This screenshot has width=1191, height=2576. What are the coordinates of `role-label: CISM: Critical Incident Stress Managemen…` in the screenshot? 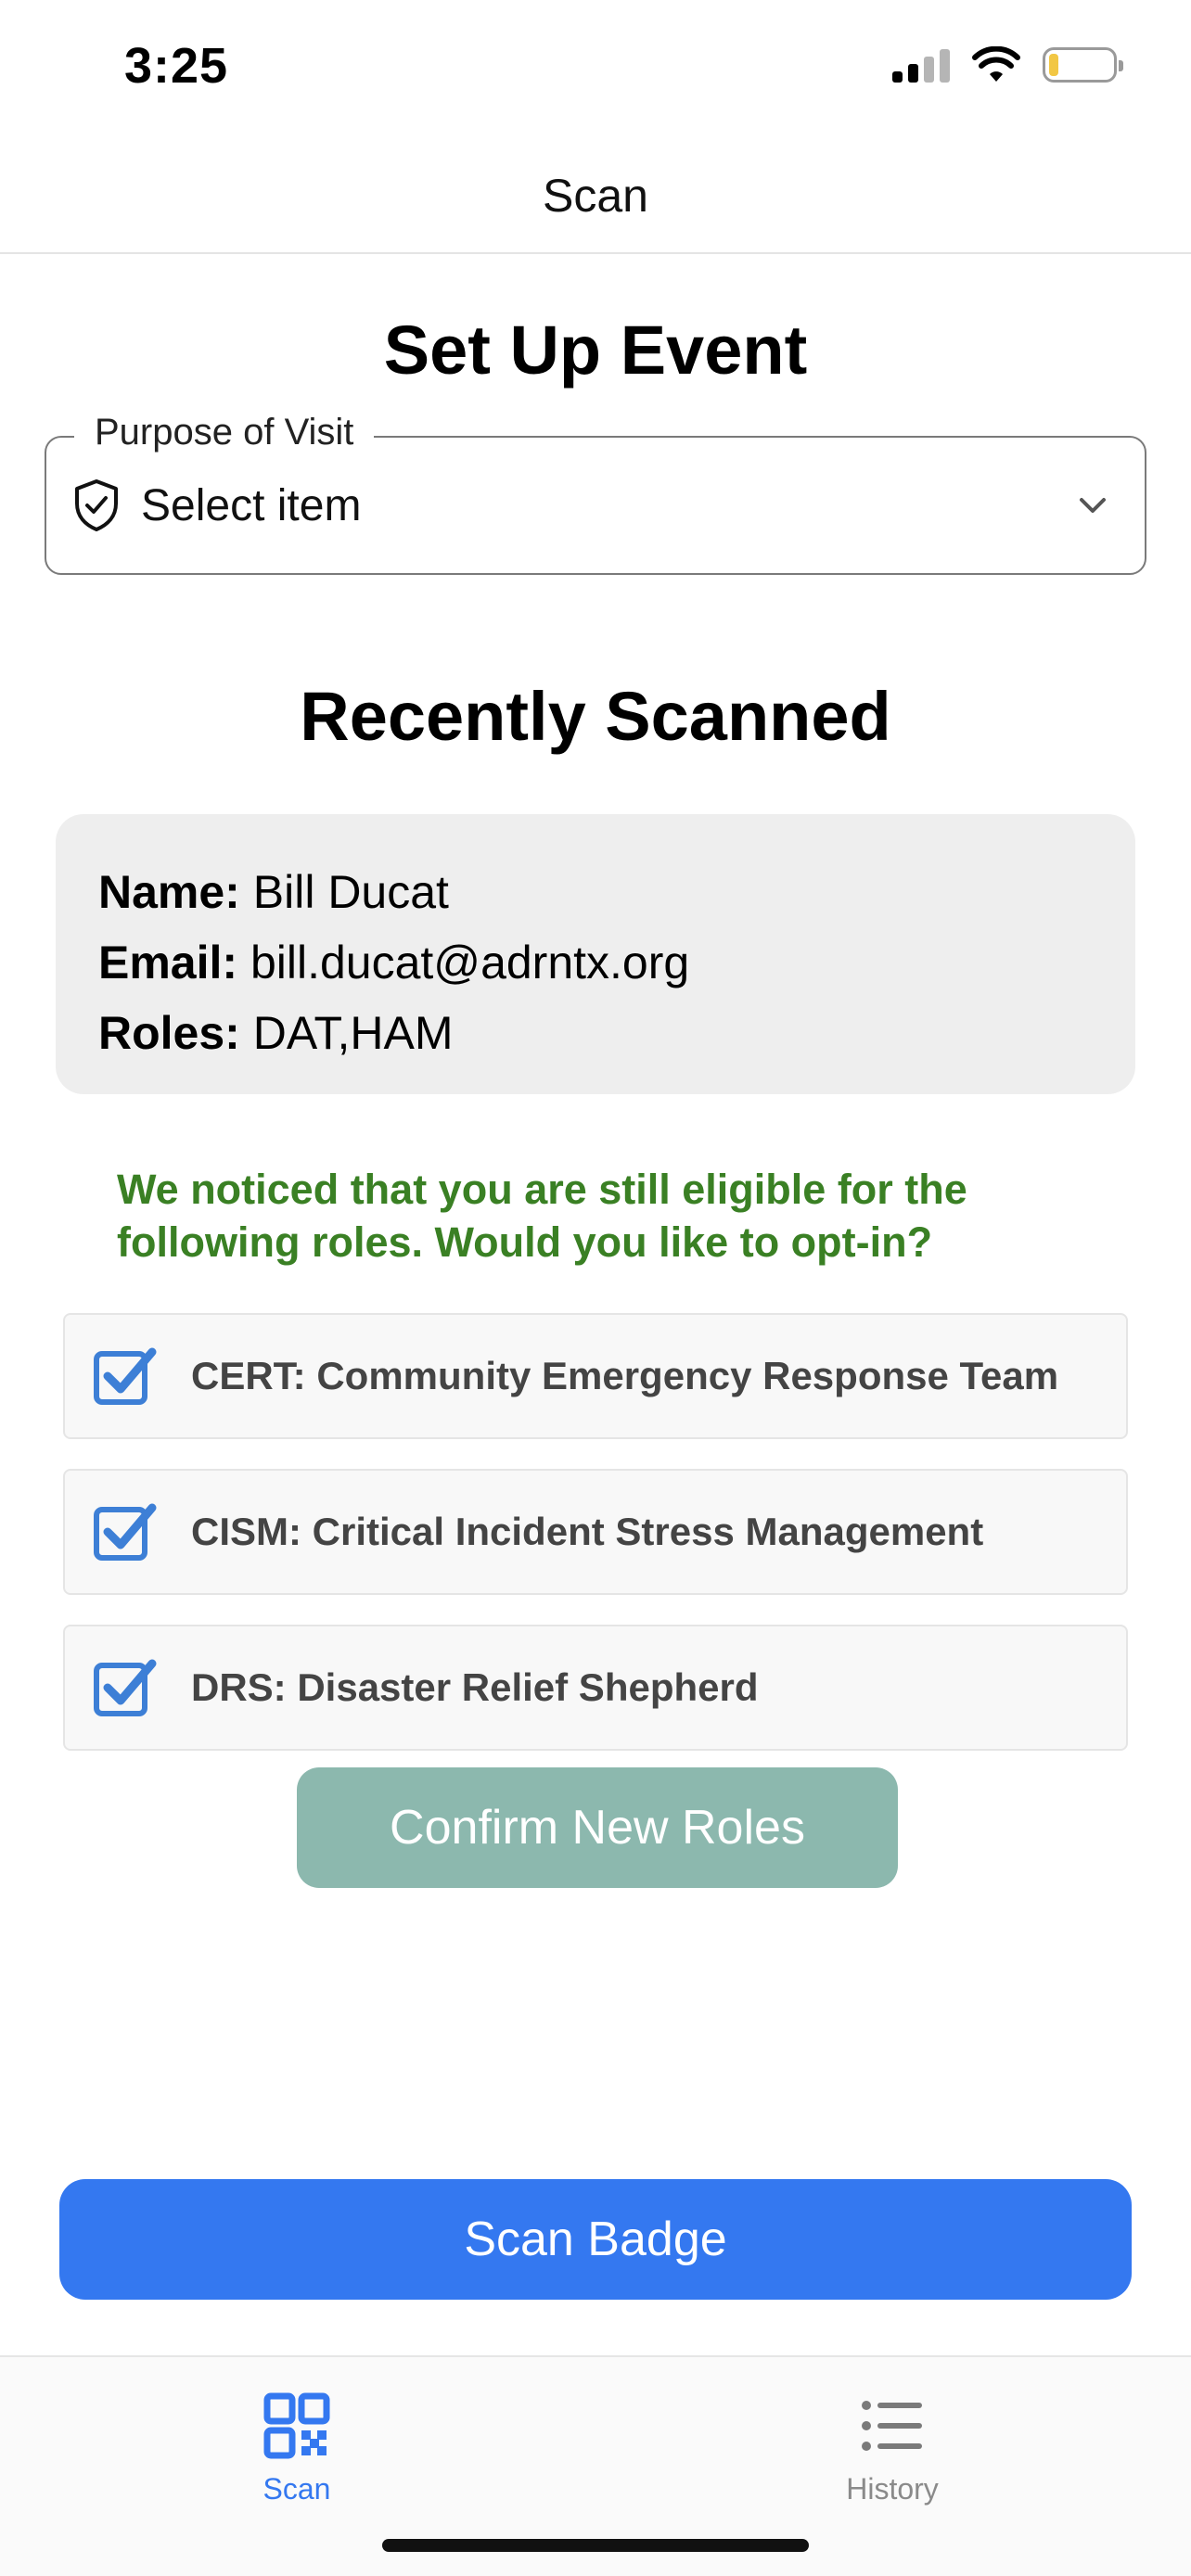 It's located at (587, 1531).